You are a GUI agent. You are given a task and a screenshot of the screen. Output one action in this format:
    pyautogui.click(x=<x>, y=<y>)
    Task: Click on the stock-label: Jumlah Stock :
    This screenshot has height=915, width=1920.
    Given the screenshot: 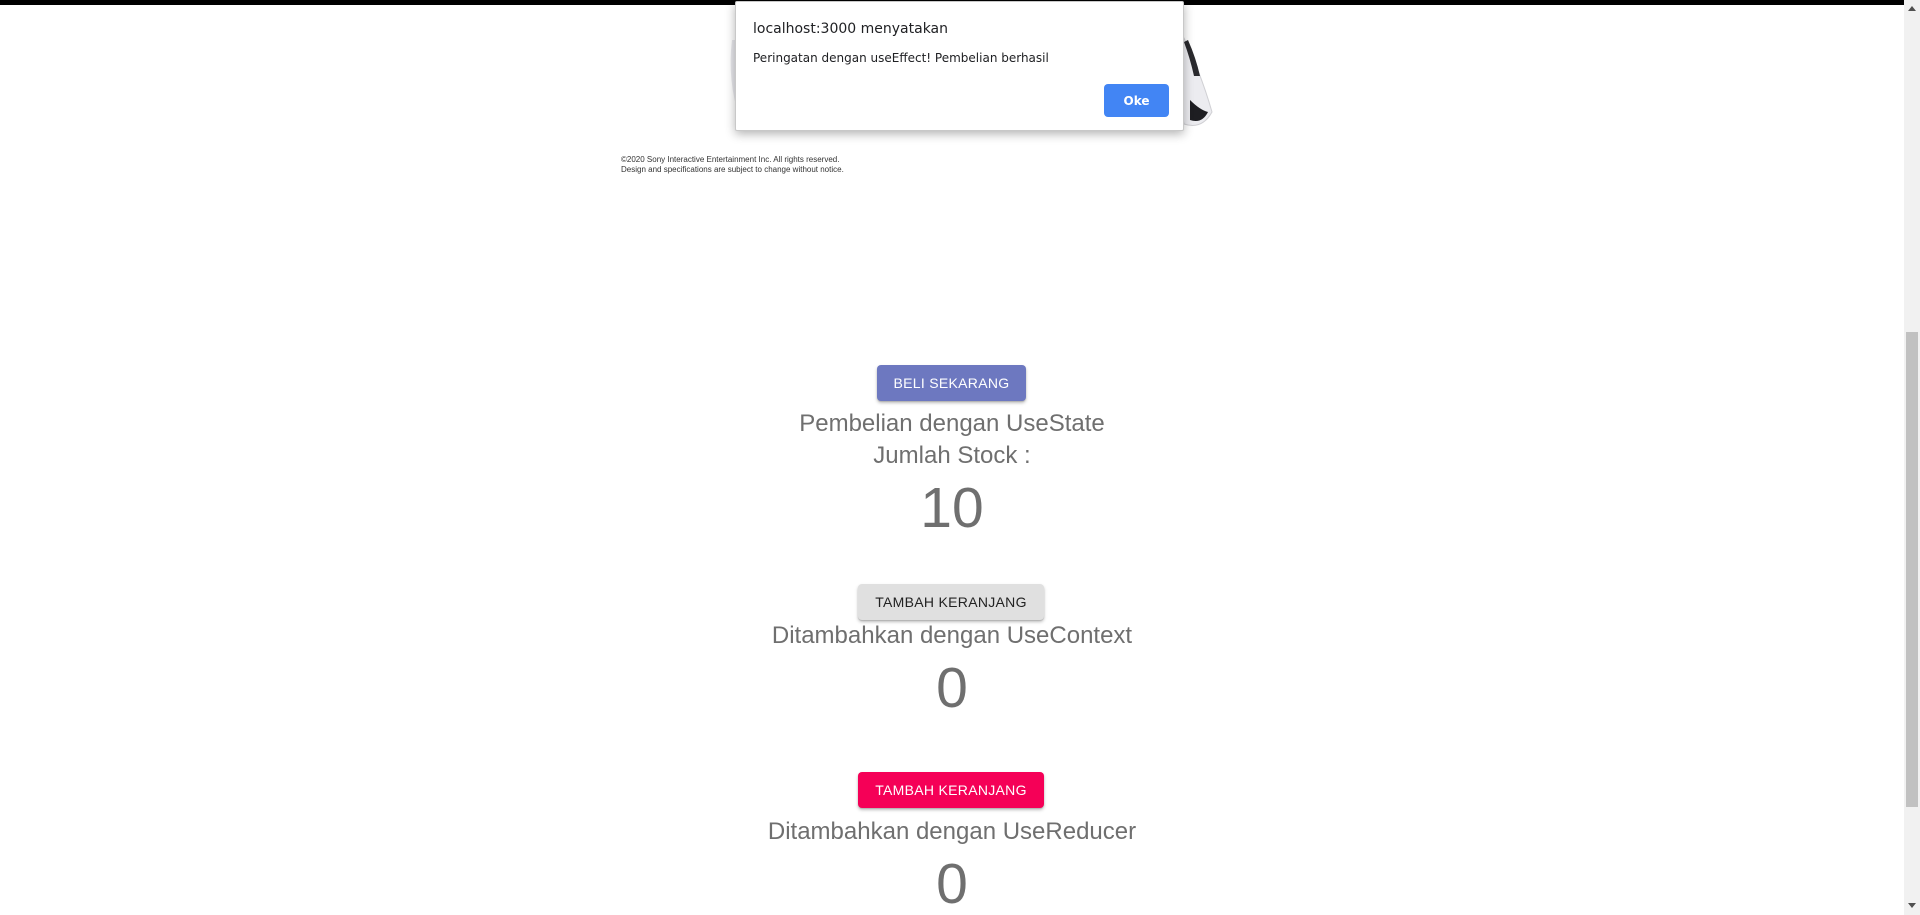 What is the action you would take?
    pyautogui.click(x=952, y=455)
    